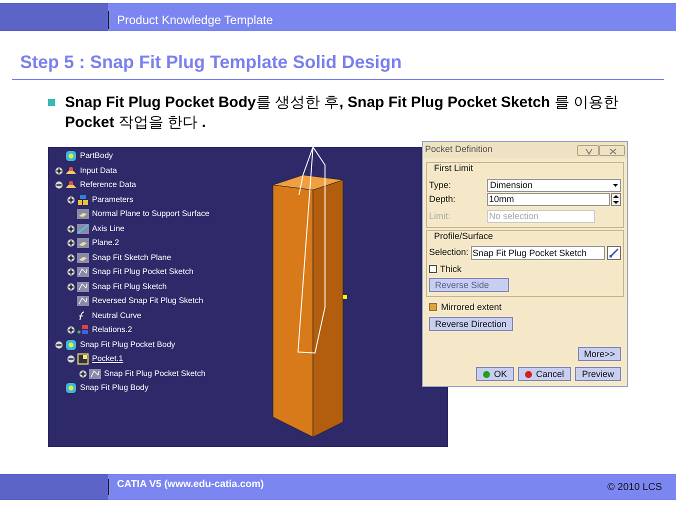 The width and height of the screenshot is (676, 506). Describe the element at coordinates (108, 228) in the screenshot. I see `tree-item: Axis Line` at that location.